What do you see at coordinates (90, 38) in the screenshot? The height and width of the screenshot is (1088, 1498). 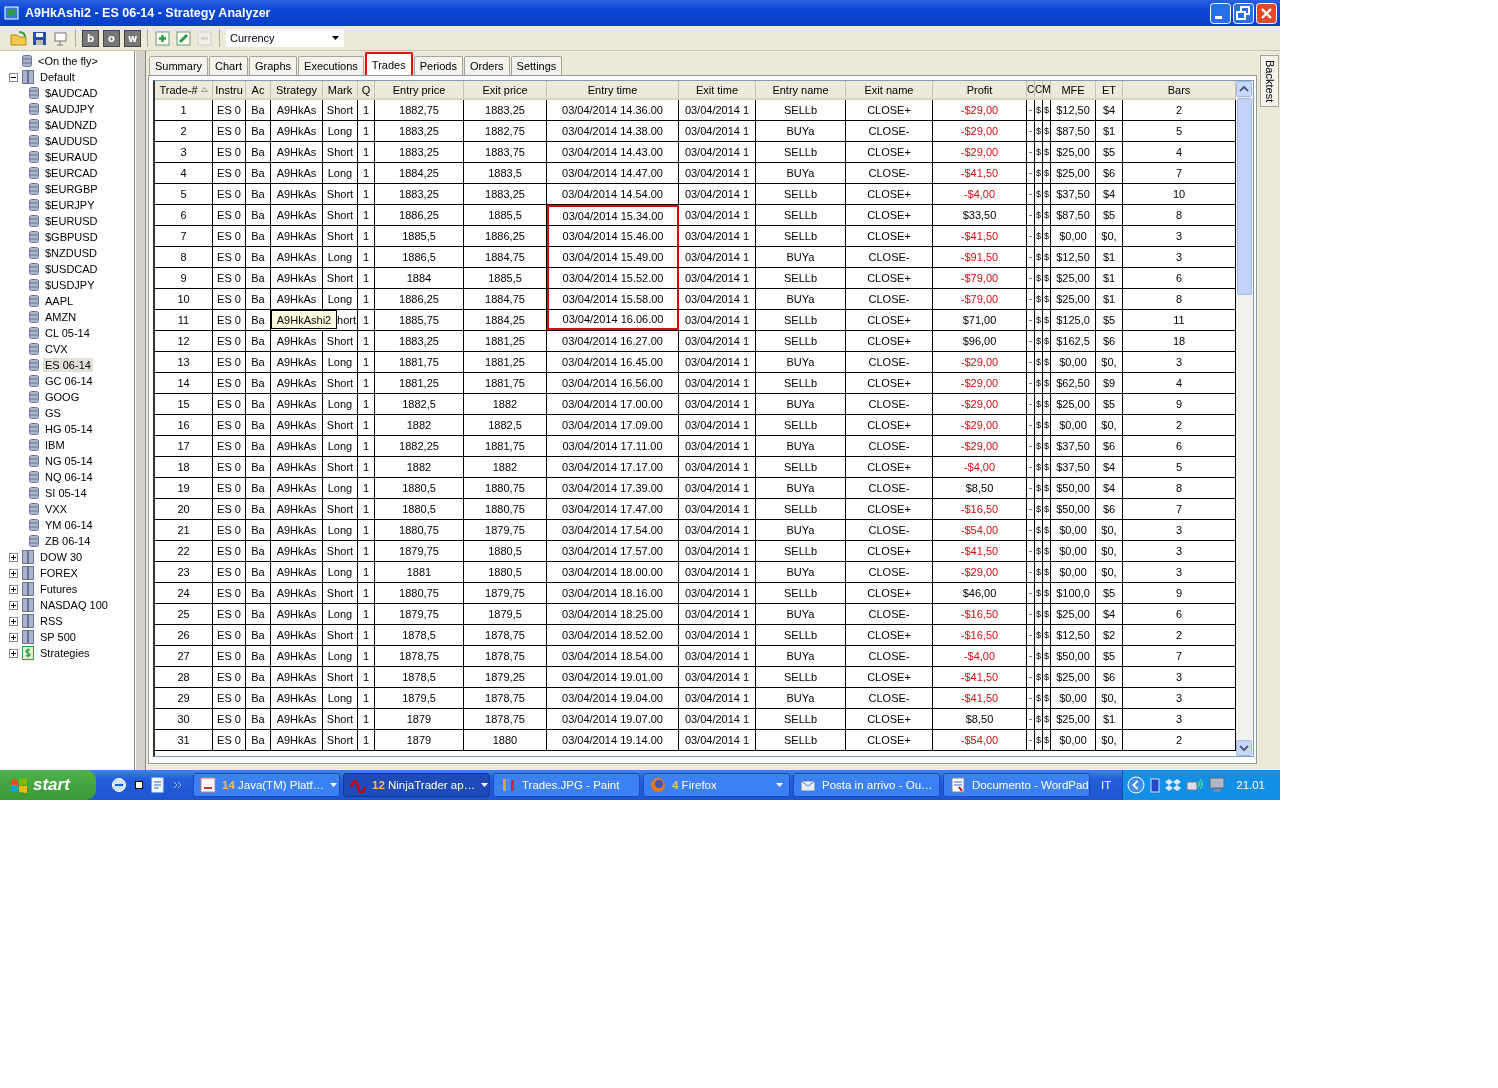 I see `toolbar-button: b` at bounding box center [90, 38].